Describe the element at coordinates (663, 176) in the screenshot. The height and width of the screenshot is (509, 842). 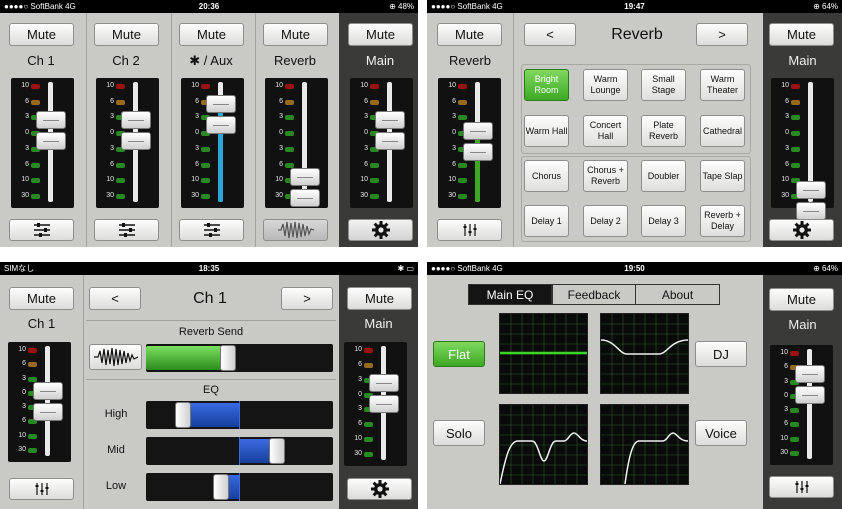
I see `preset-button: Doubler` at that location.